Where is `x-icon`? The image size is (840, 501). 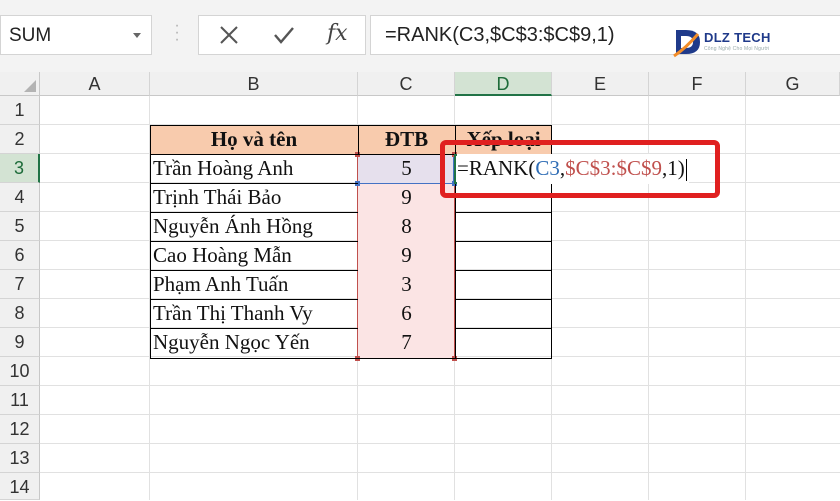
x-icon is located at coordinates (229, 35).